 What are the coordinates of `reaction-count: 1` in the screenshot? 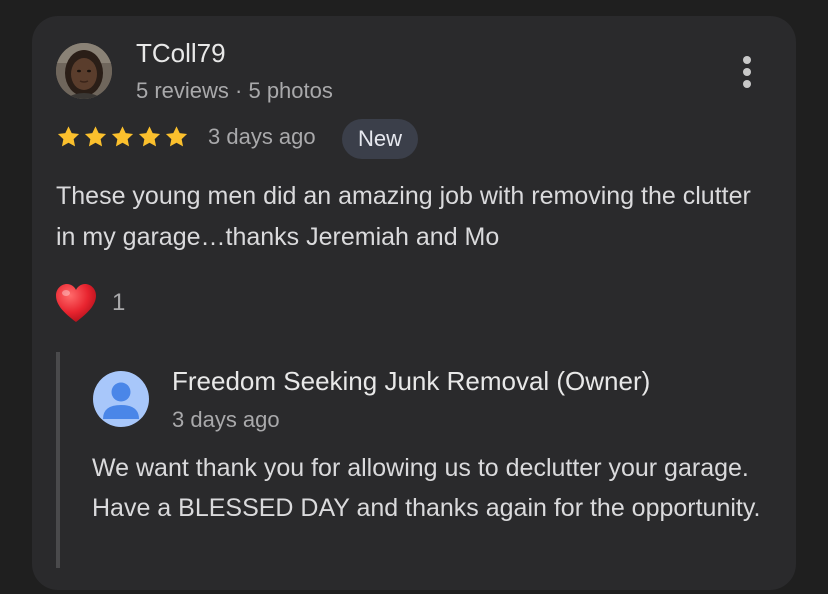 It's located at (119, 302).